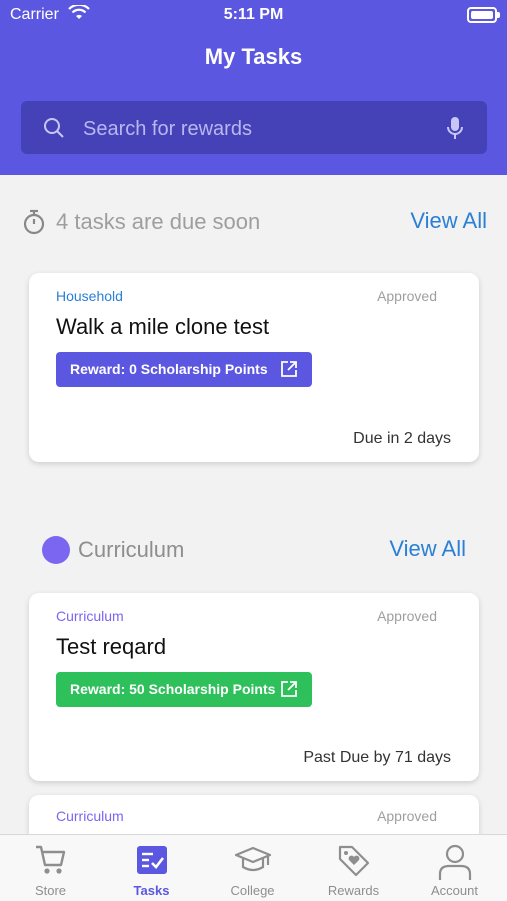  I want to click on search-input, so click(263, 129).